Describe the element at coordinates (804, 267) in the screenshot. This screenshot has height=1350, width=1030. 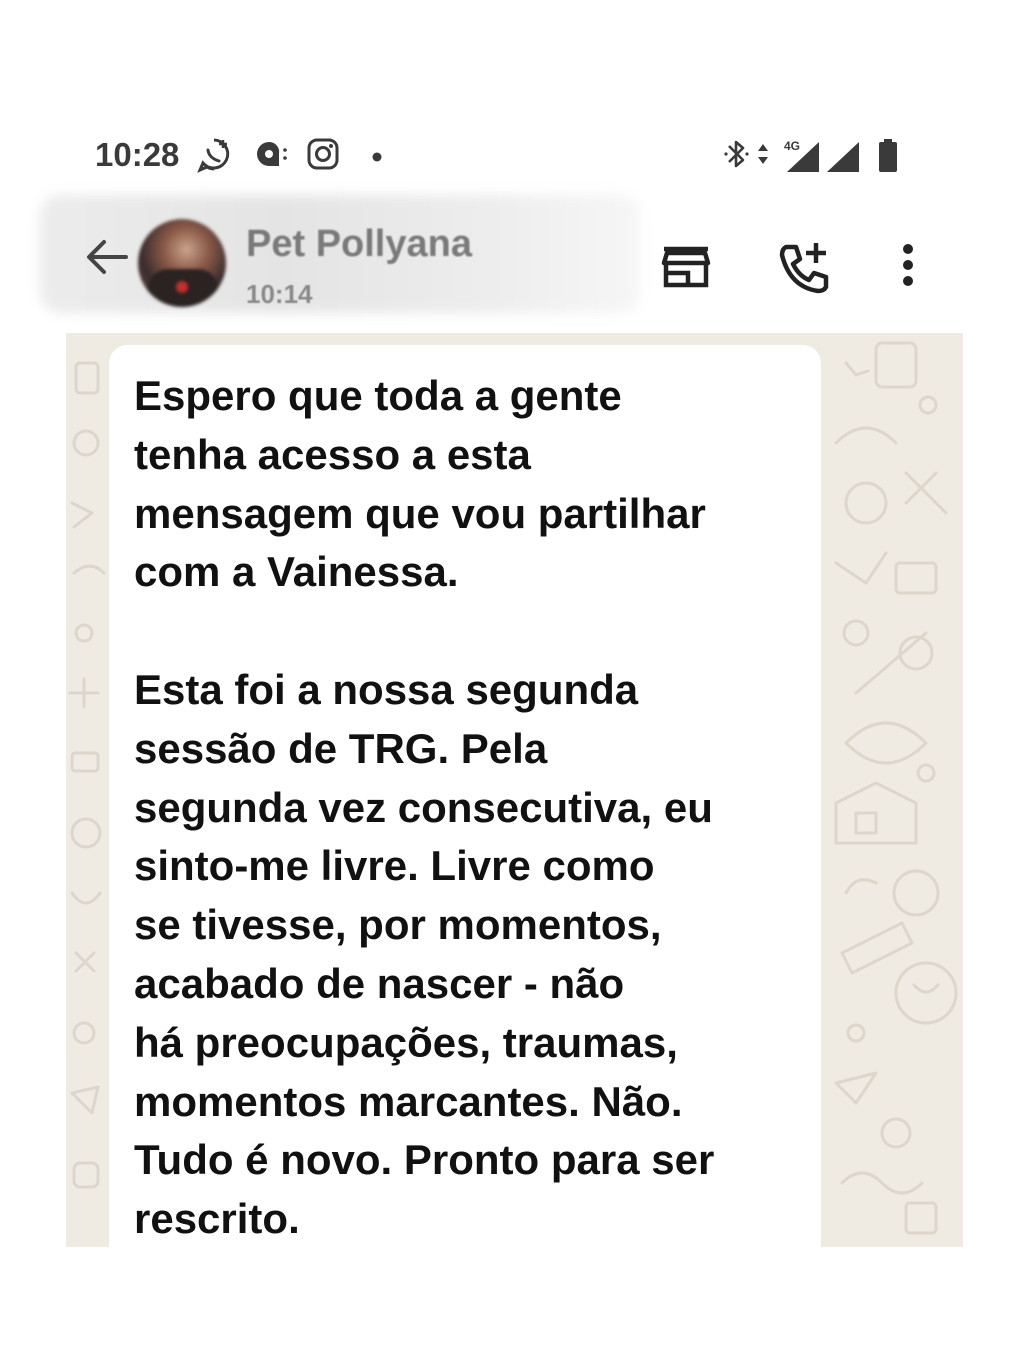
I see `add-call-icon` at that location.